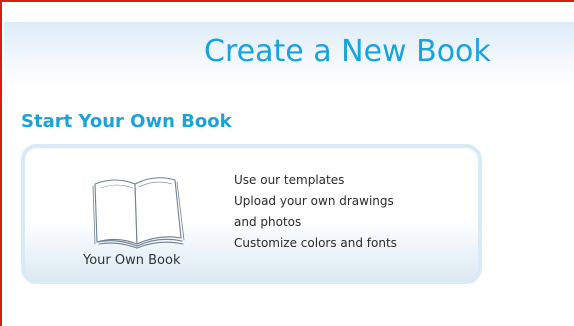  Describe the element at coordinates (289, 180) in the screenshot. I see `feature-item: Use our templates` at that location.